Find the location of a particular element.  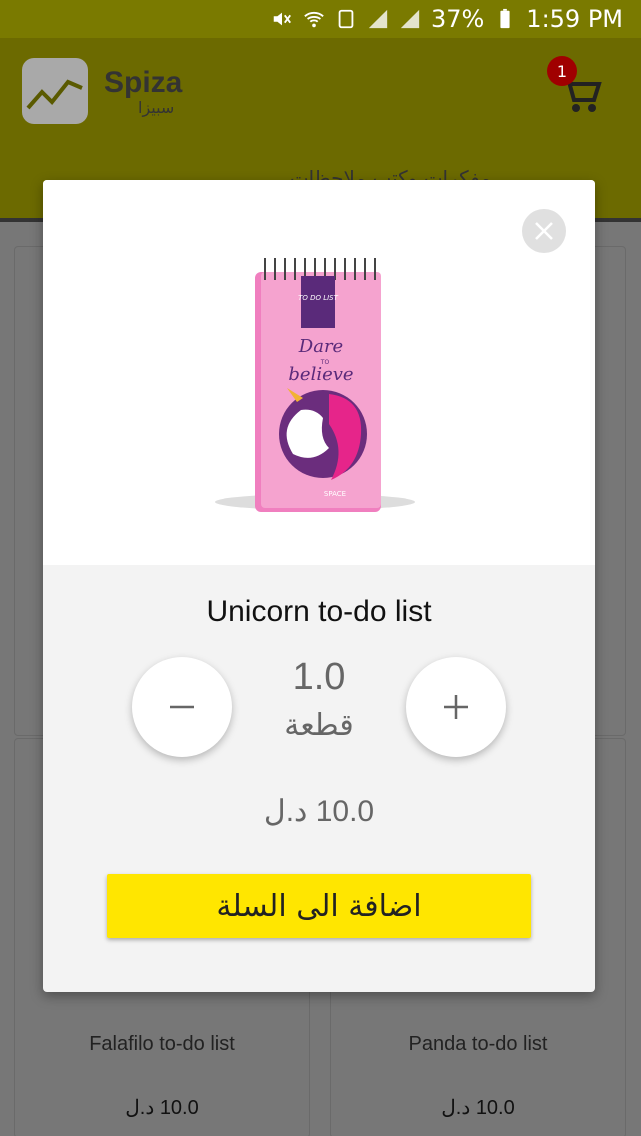

close-icon is located at coordinates (544, 231).